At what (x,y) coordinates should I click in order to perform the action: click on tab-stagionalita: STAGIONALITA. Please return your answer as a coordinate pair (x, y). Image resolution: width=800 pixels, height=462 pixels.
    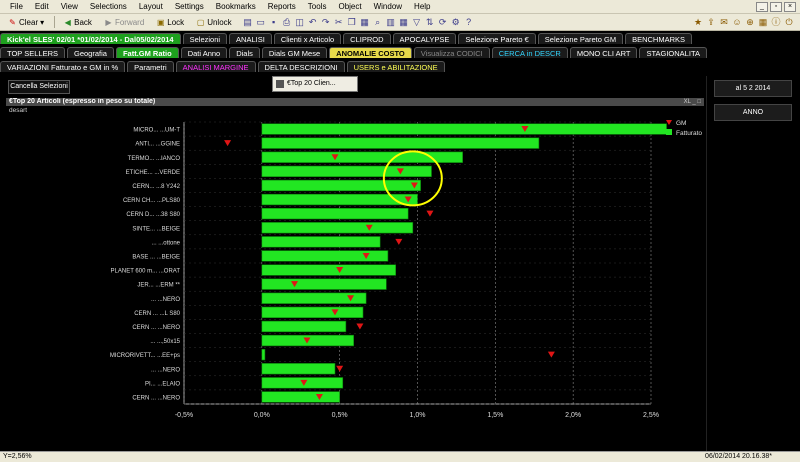
    Looking at the image, I should click on (673, 52).